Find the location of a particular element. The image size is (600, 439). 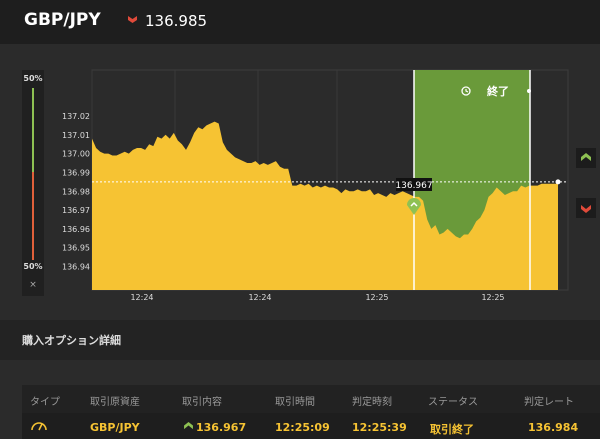

y-tick-label: 137.00 is located at coordinates (76, 154).